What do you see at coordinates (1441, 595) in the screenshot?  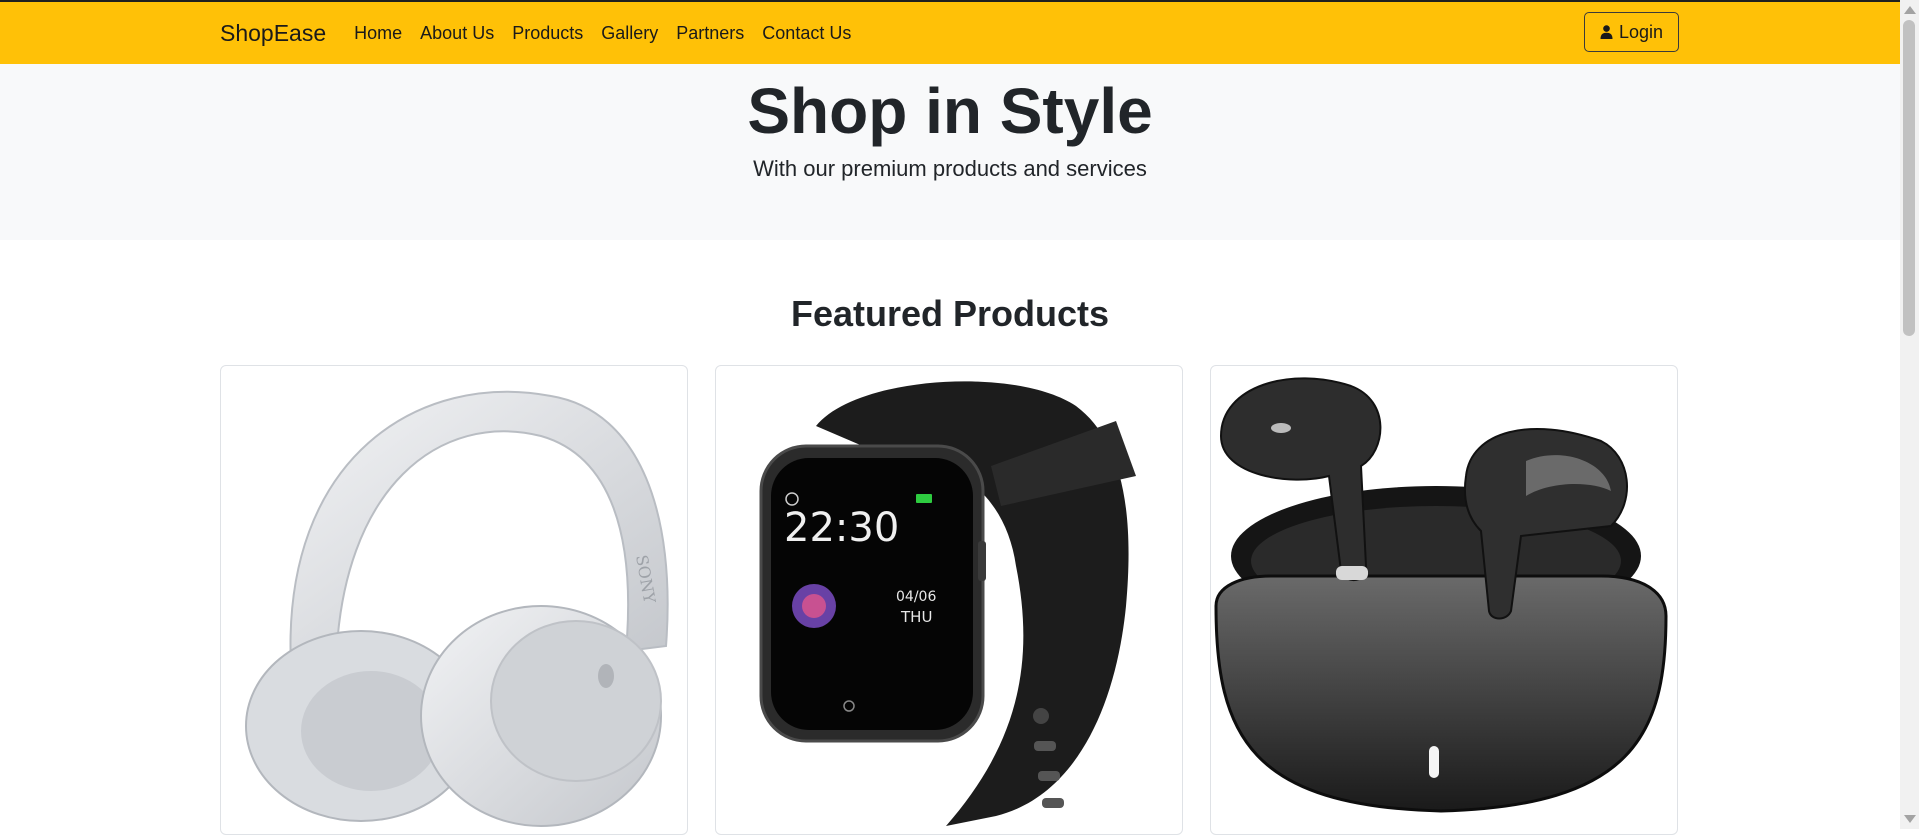 I see `earbuds-image` at bounding box center [1441, 595].